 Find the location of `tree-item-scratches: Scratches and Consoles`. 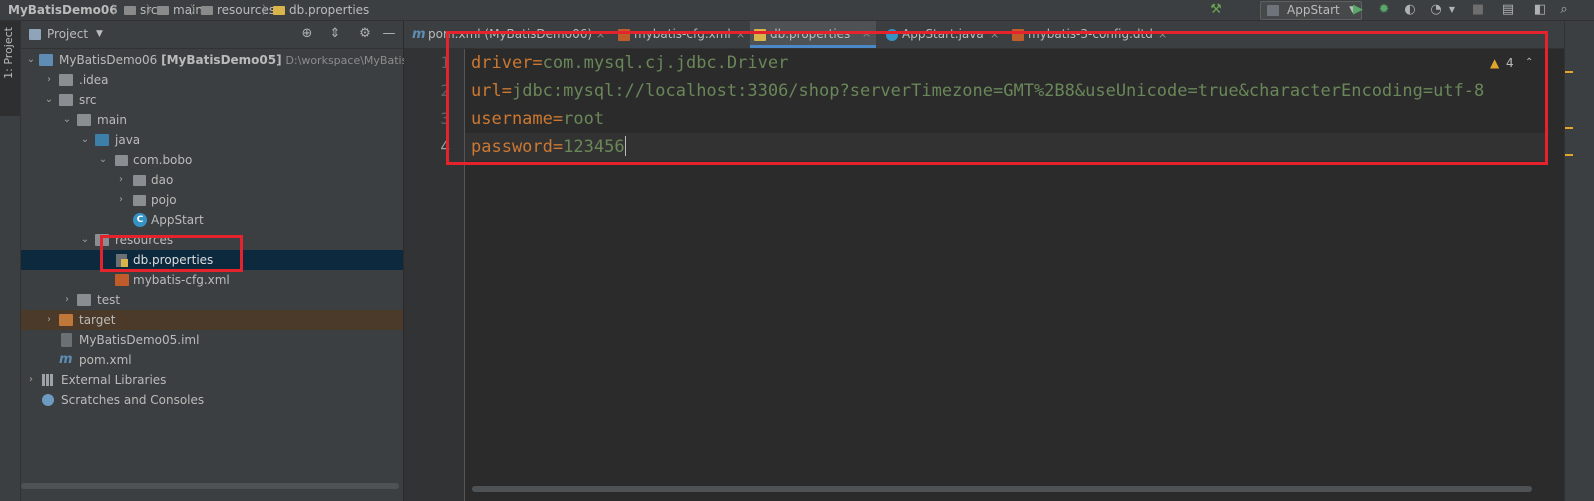

tree-item-scratches: Scratches and Consoles is located at coordinates (212, 400).